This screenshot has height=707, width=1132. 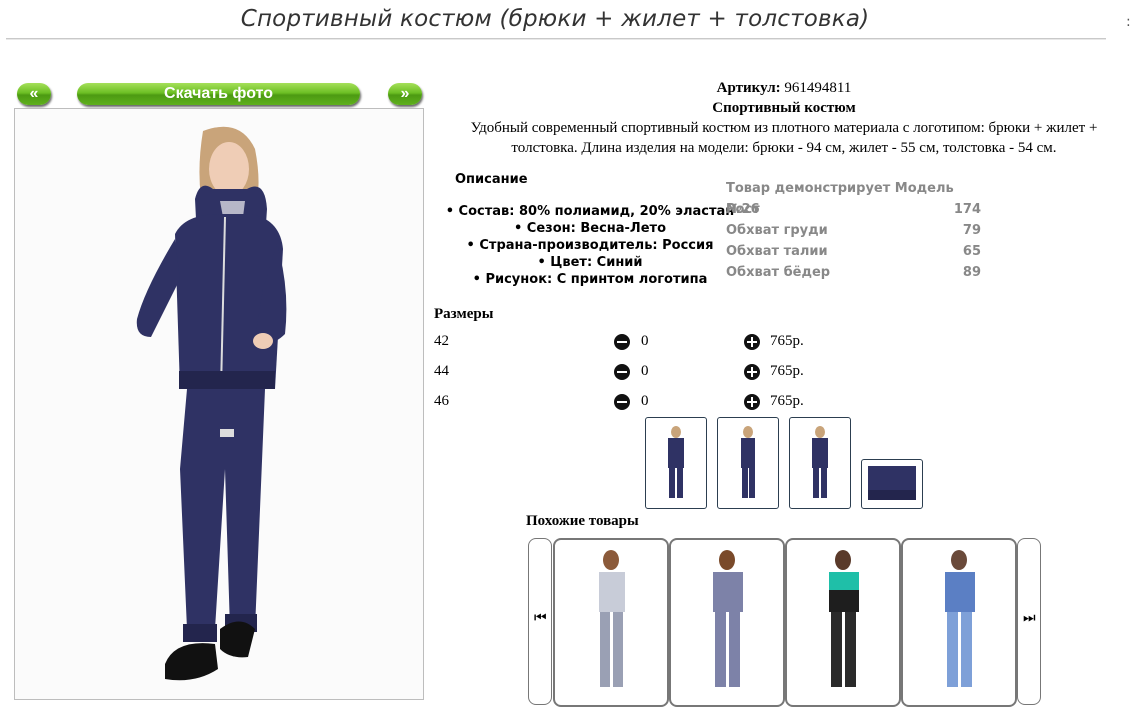 What do you see at coordinates (218, 94) in the screenshot?
I see `download-photo-button: Скачать фото` at bounding box center [218, 94].